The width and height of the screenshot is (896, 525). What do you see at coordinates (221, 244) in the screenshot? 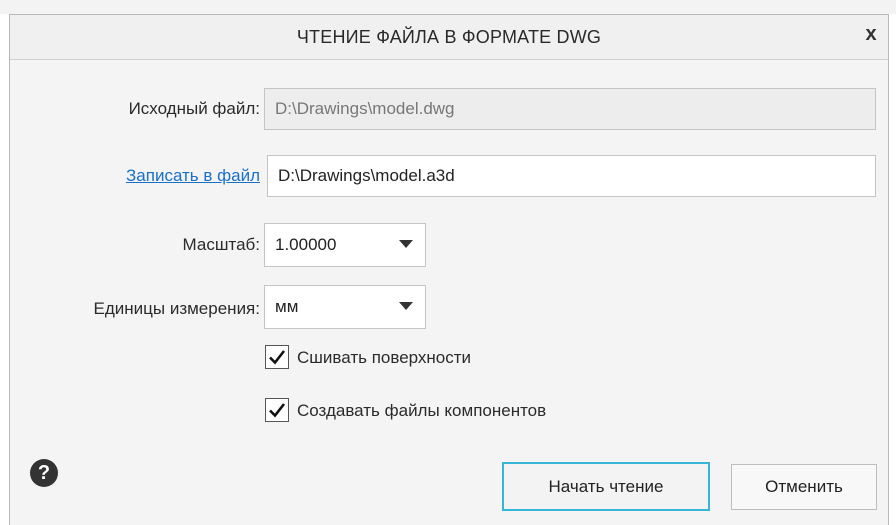
I see `scale-label: Масштаб:` at bounding box center [221, 244].